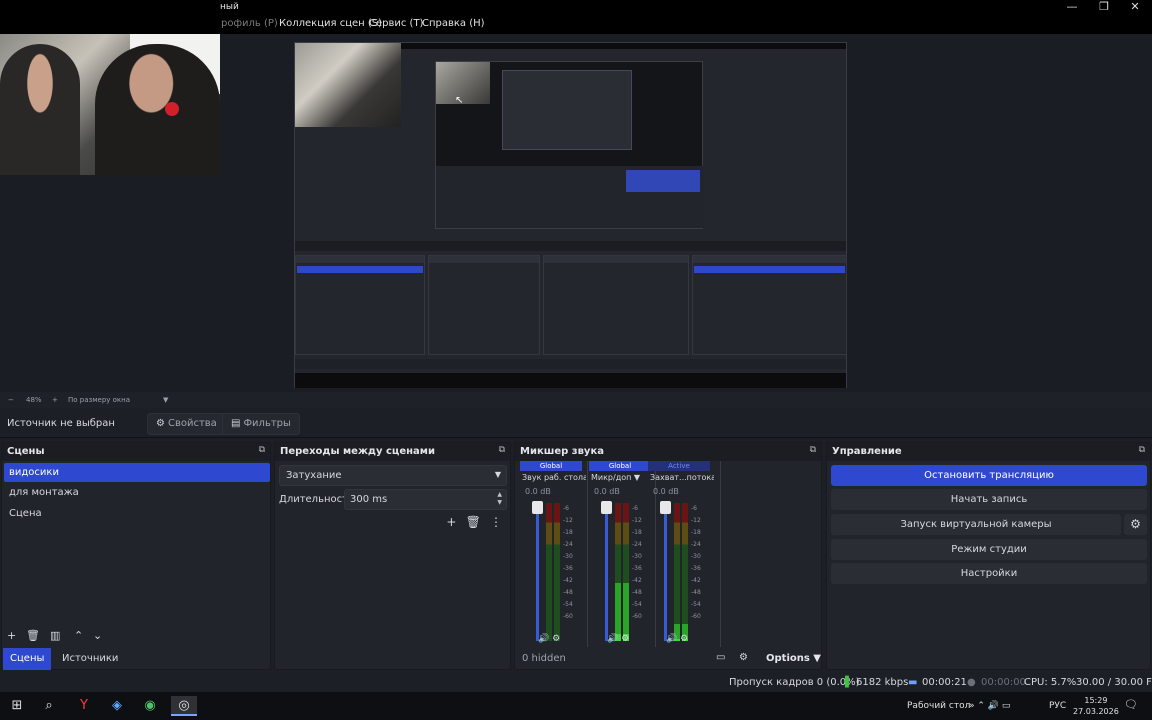 The height and width of the screenshot is (720, 1152). What do you see at coordinates (392, 452) in the screenshot?
I see `transitions-dock-header: Переходы между сценами ⧉` at bounding box center [392, 452].